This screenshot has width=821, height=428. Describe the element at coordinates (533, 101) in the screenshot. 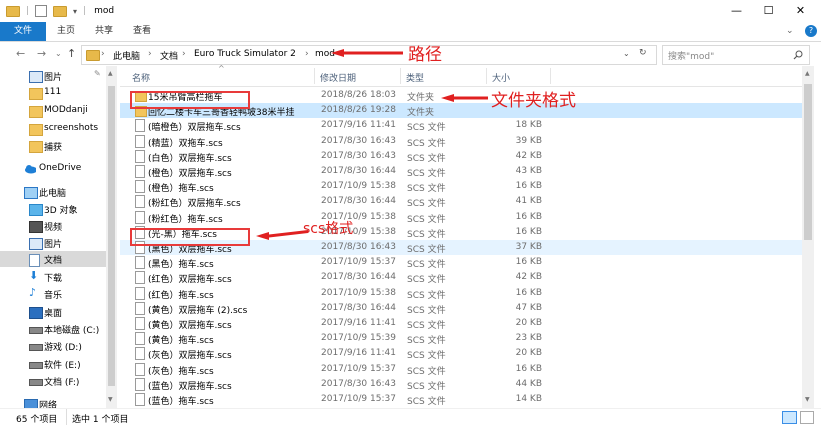

I see `annotation-folder-format-label: 文件夹格式` at that location.